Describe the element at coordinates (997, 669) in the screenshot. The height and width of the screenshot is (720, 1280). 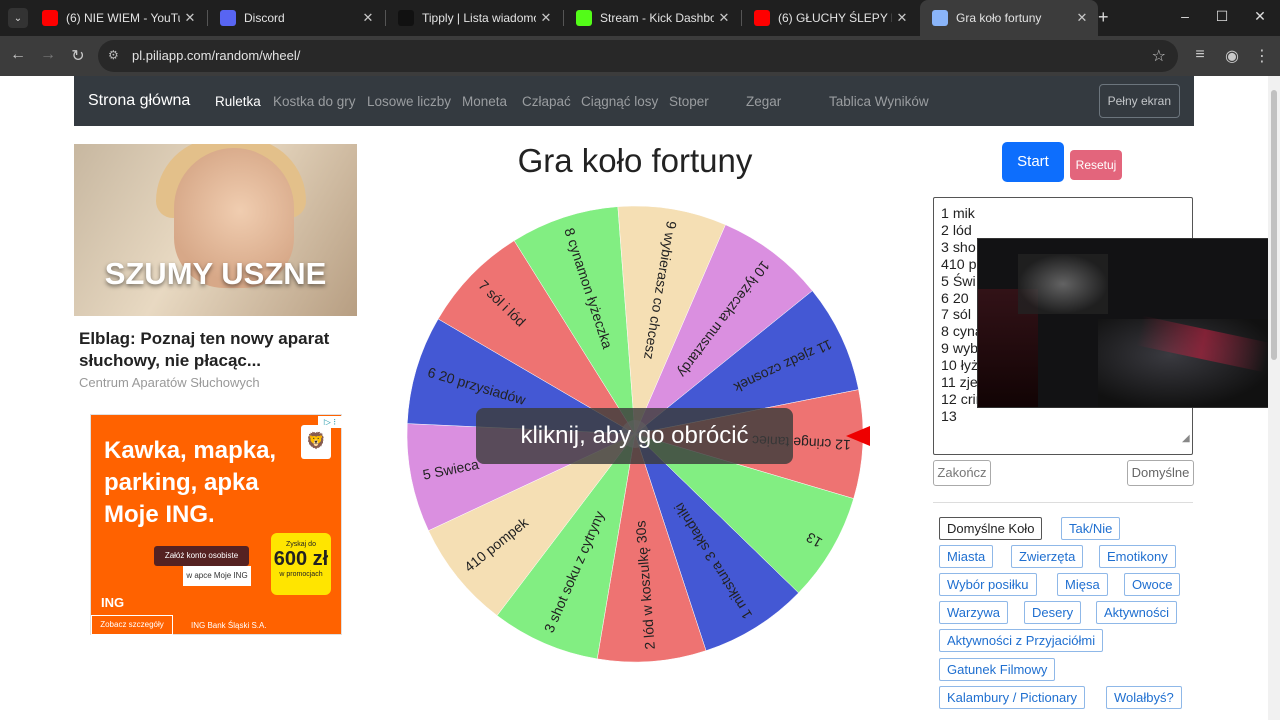
I see `preset-button: Gatunek Filmowy` at that location.